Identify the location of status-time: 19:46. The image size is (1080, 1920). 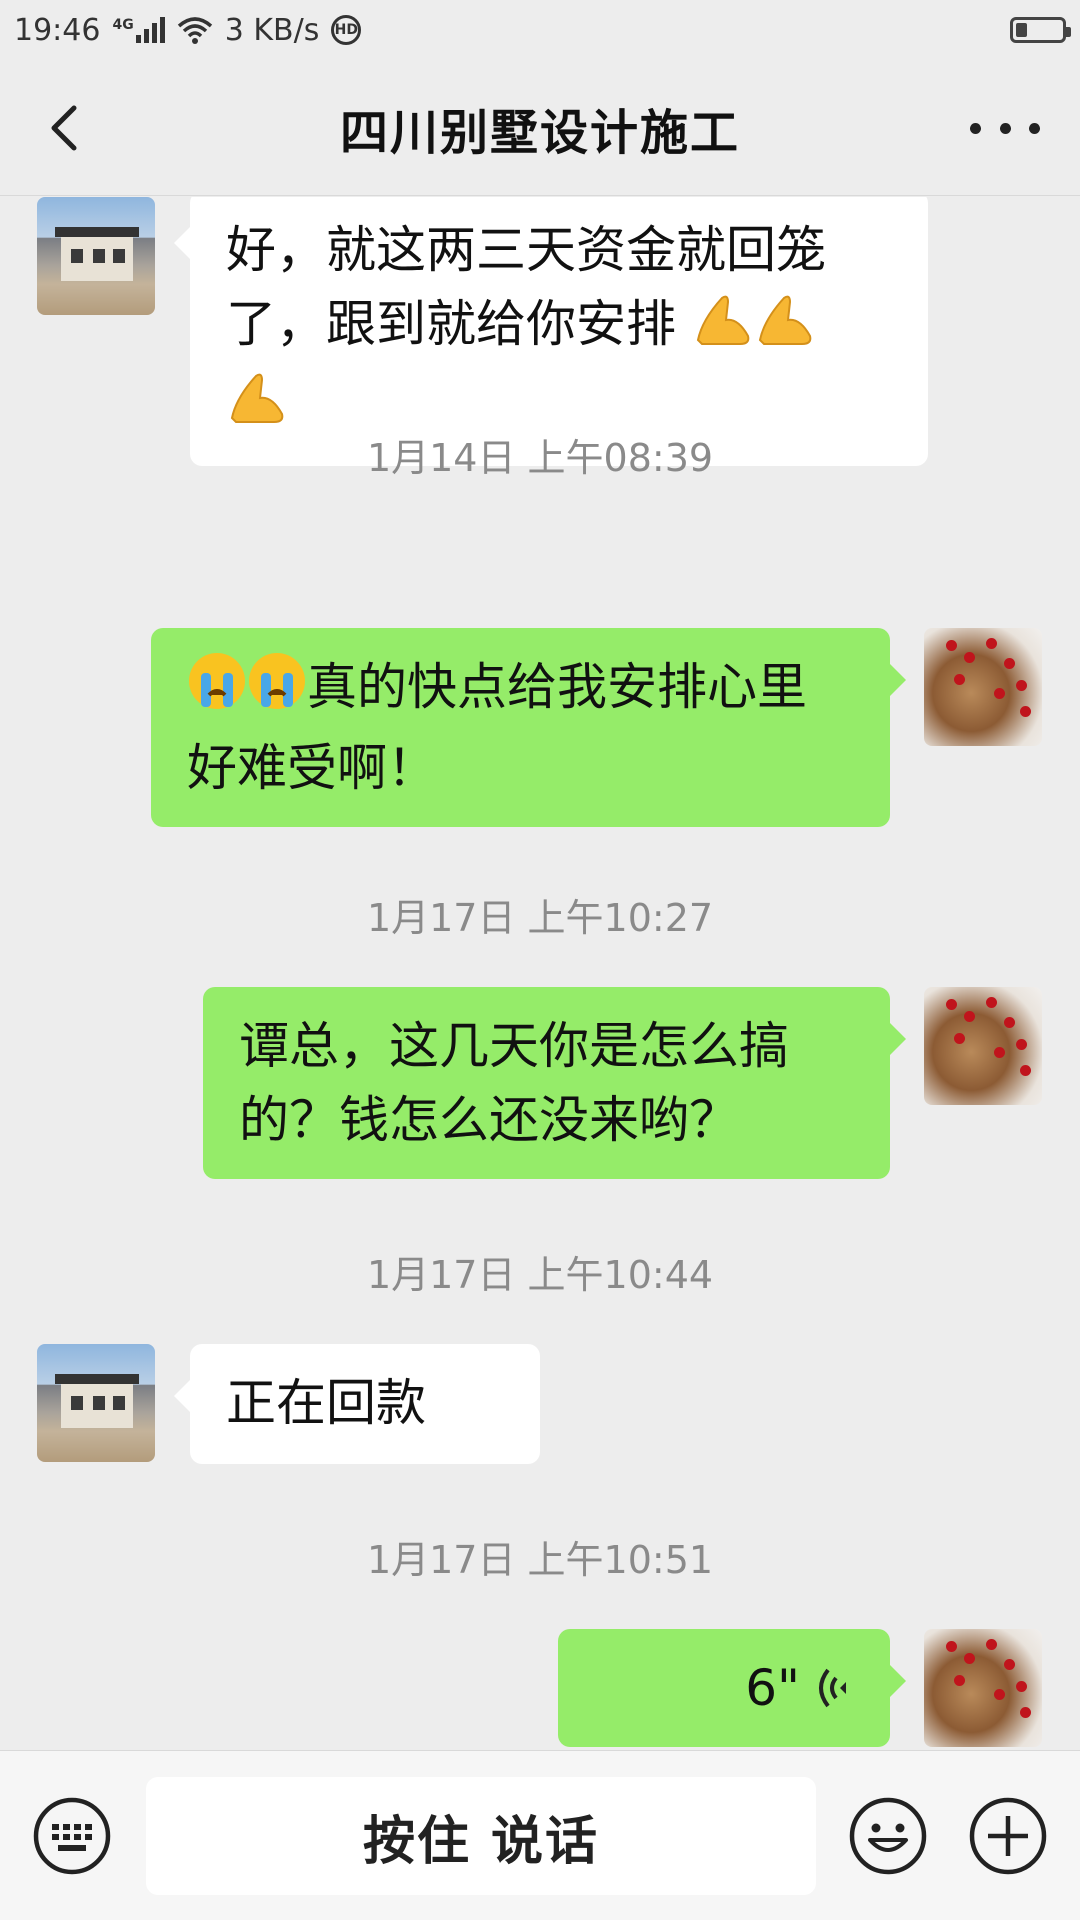
(57, 30).